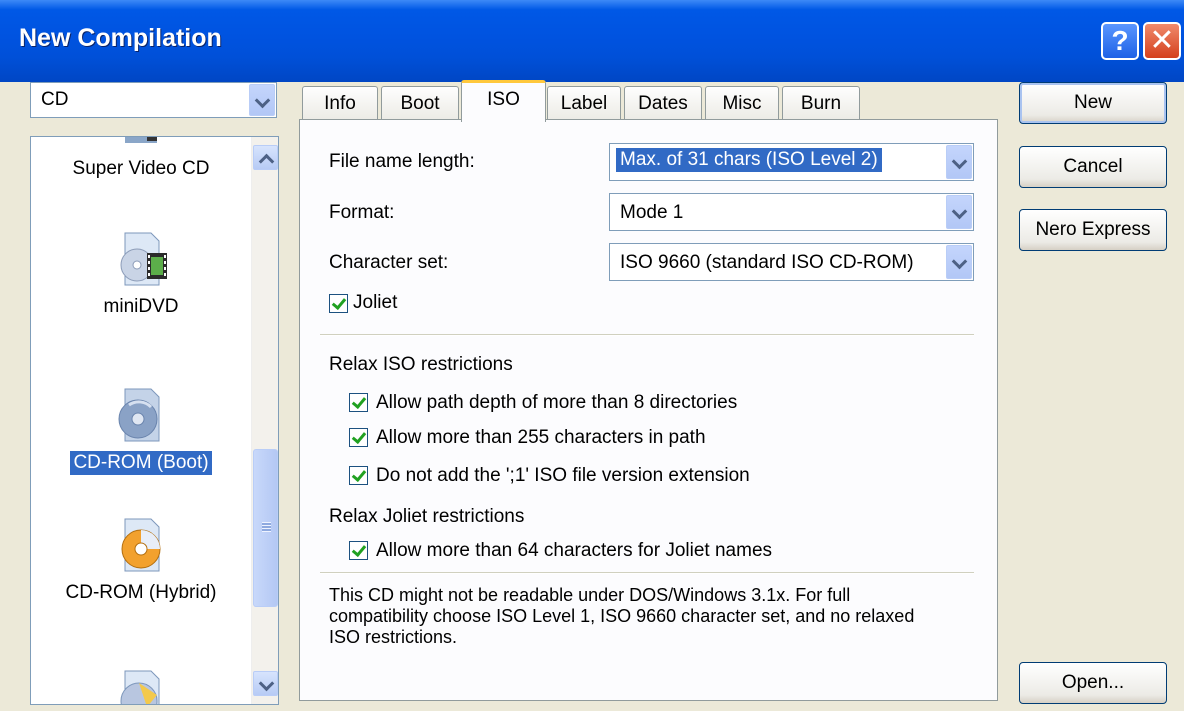 Image resolution: width=1184 pixels, height=711 pixels. I want to click on character-set-label: Character set:, so click(389, 262).